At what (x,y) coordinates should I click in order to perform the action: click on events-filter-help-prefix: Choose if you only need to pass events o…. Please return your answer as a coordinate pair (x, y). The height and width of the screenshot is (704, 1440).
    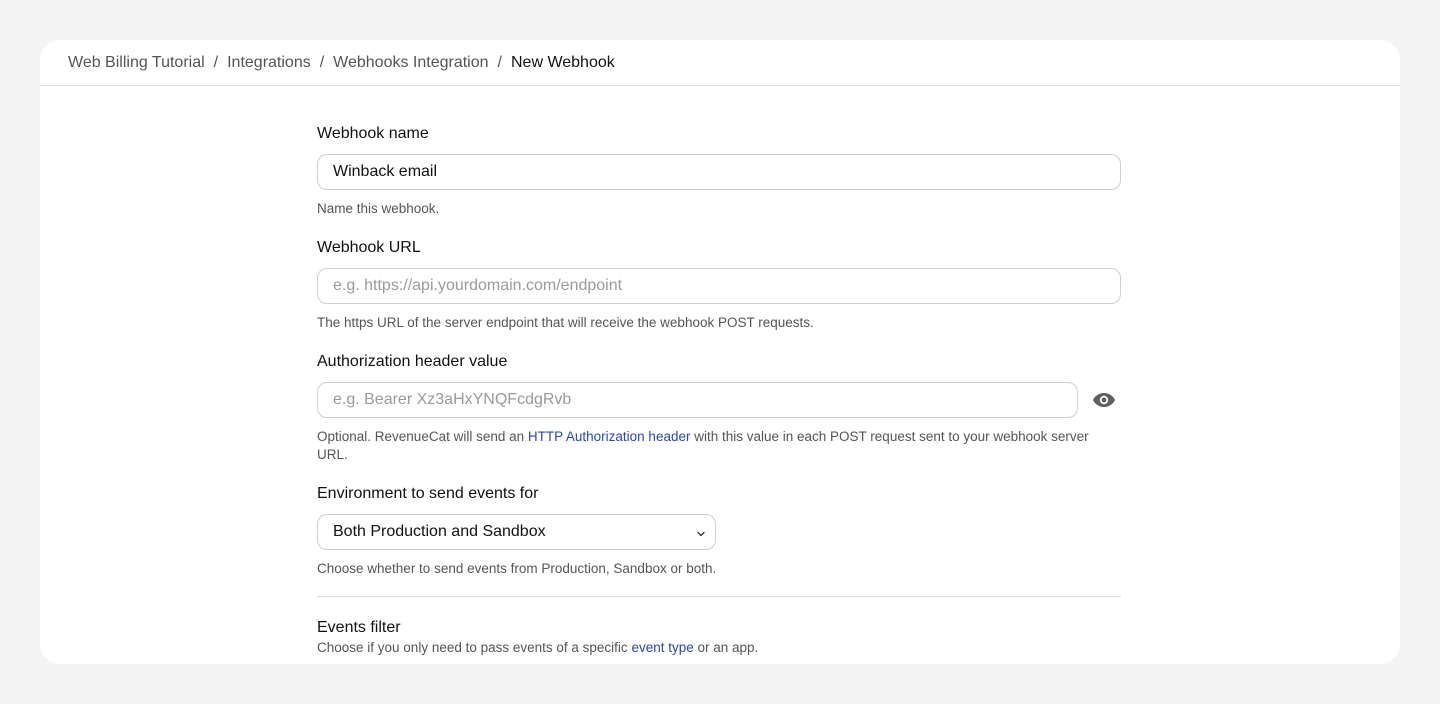
    Looking at the image, I should click on (474, 647).